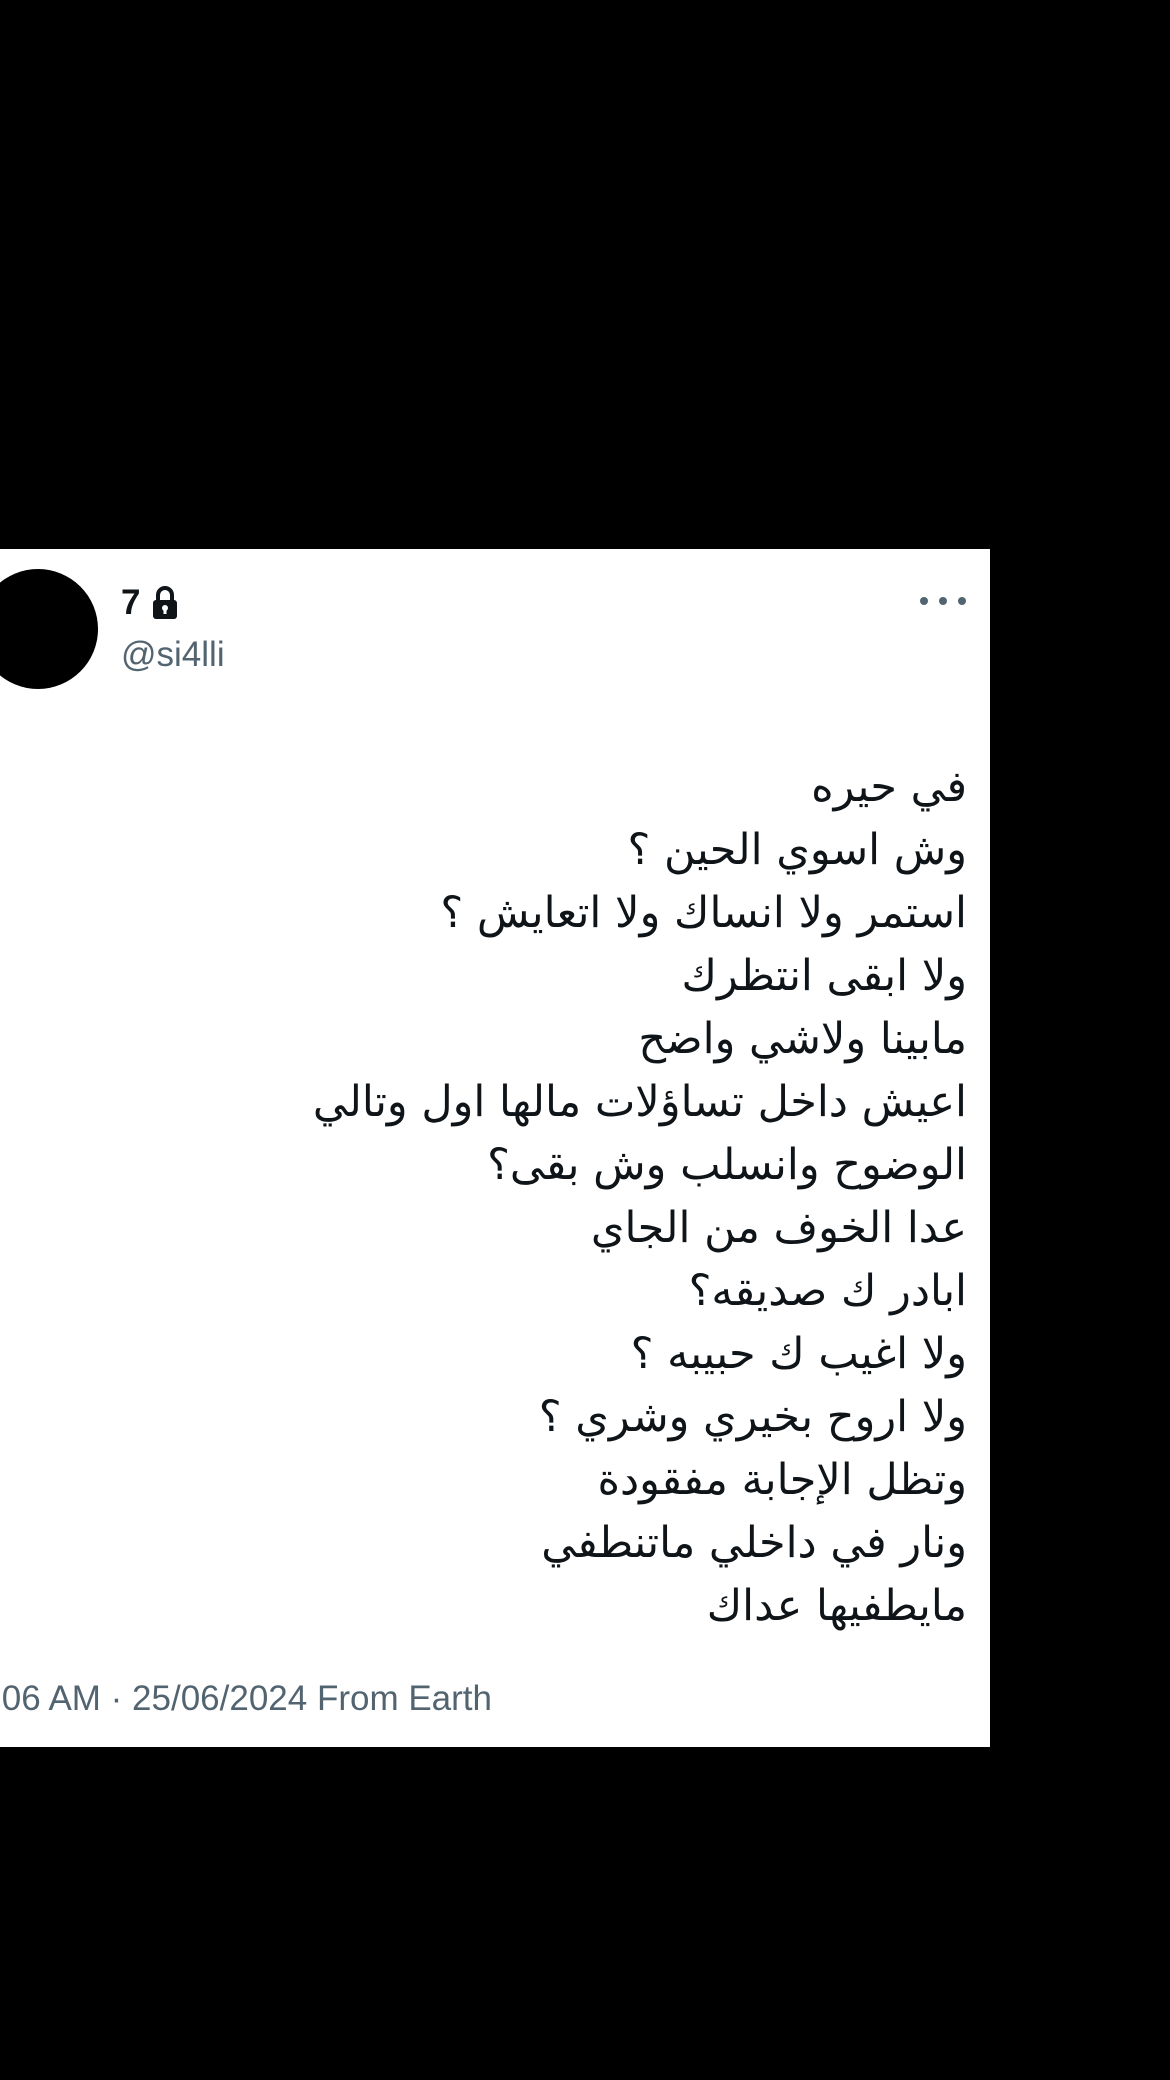  What do you see at coordinates (752, 1417) in the screenshot?
I see `tweet-line: ولا اروح بخيري وشري ؟` at bounding box center [752, 1417].